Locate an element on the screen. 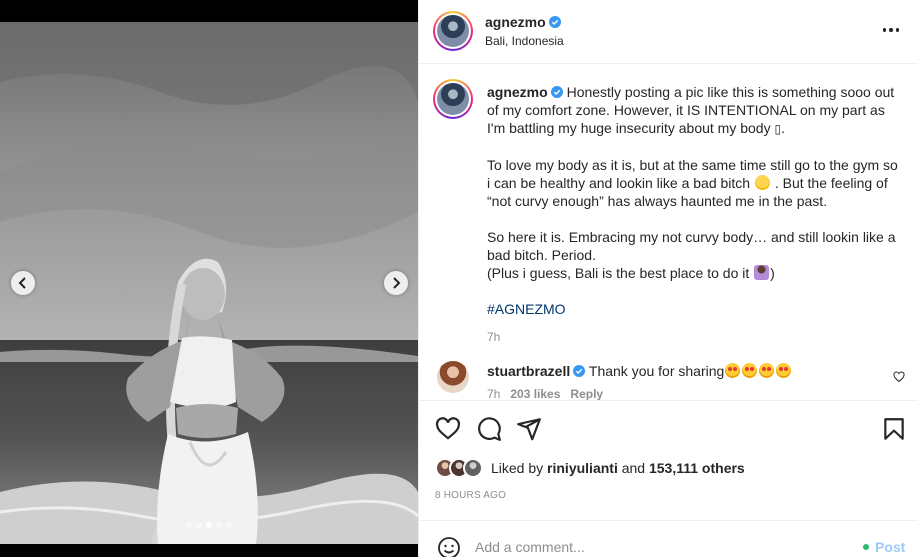 The height and width of the screenshot is (557, 918). commenter-username: stuartbrazell is located at coordinates (528, 371).